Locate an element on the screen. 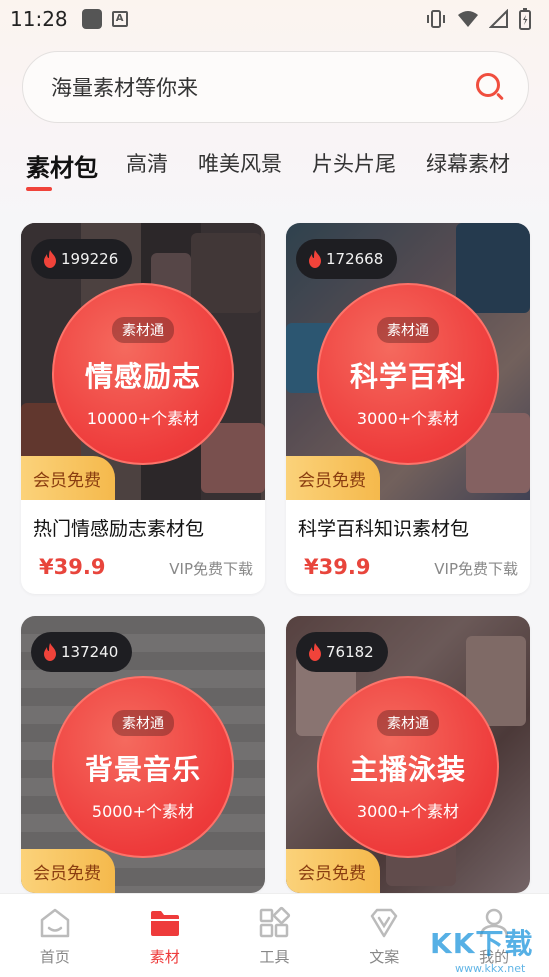  card-cover: 199226 素材通 情感励志 10000+个素材 会员免费 is located at coordinates (143, 361).